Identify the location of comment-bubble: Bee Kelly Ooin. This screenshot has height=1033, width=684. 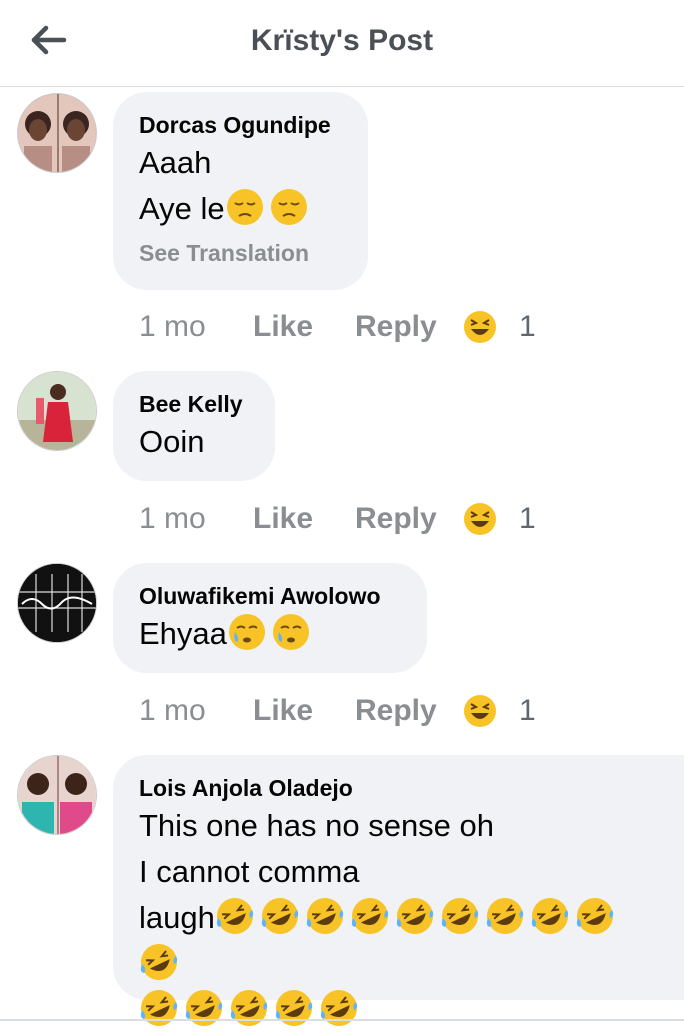
(194, 426).